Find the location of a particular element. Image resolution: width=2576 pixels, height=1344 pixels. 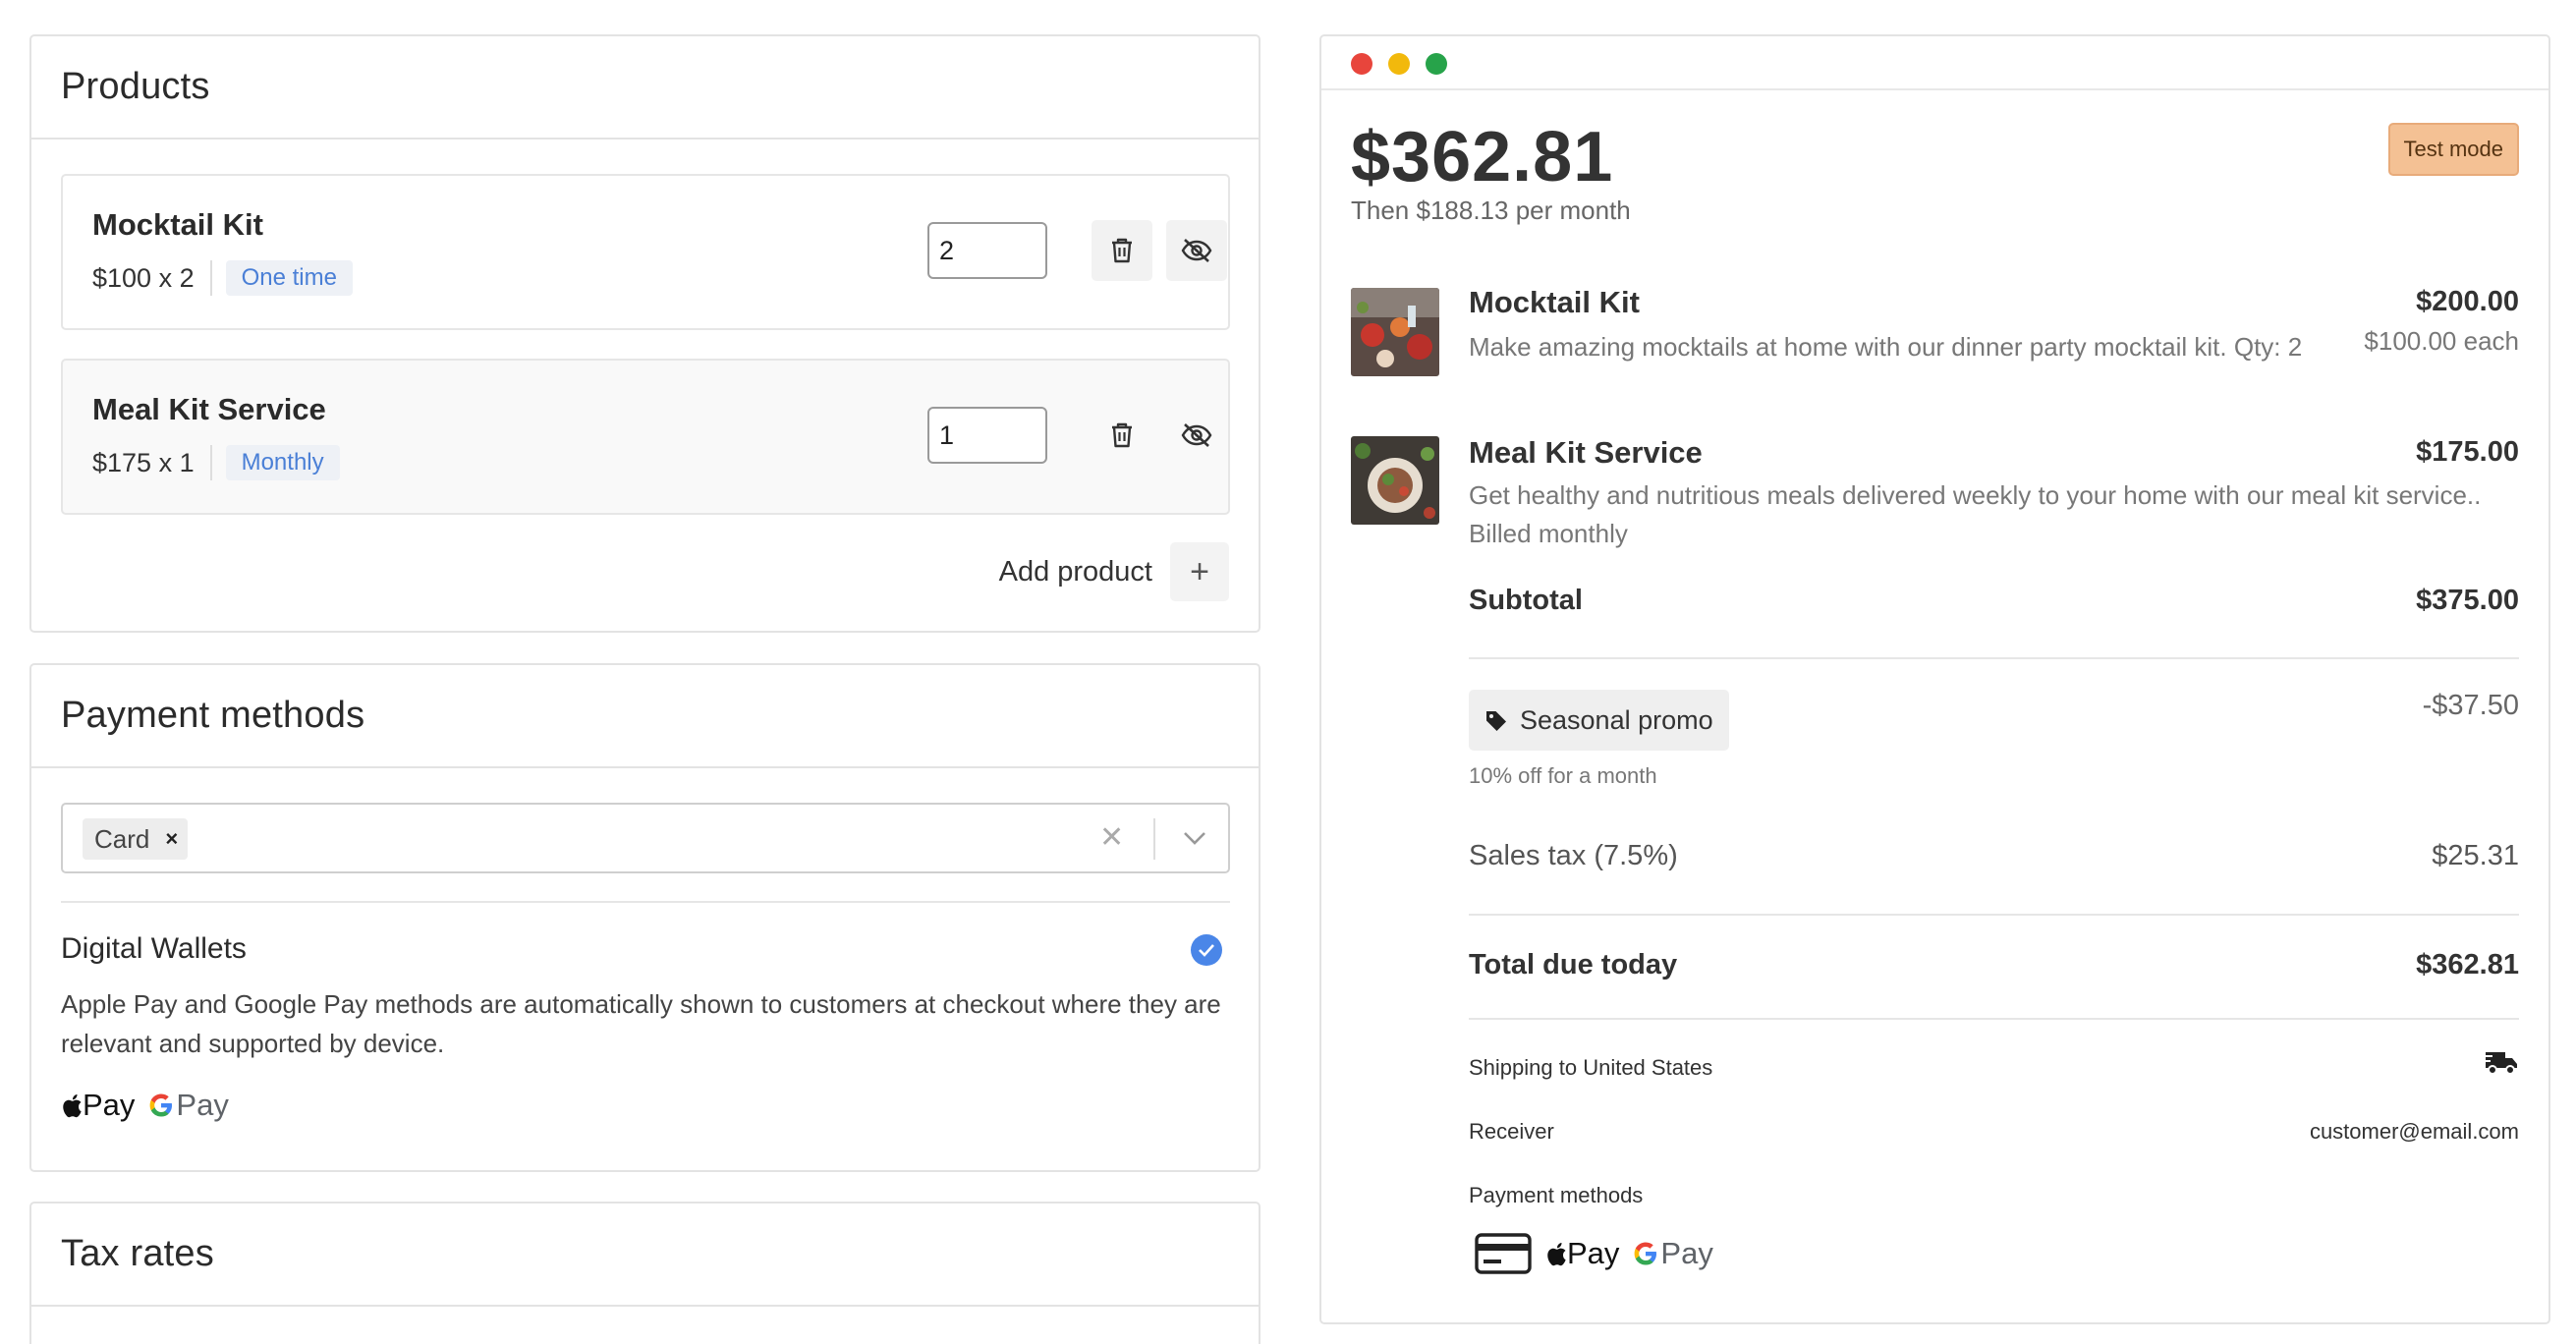

promo-name: Seasonal promo is located at coordinates (1616, 719).